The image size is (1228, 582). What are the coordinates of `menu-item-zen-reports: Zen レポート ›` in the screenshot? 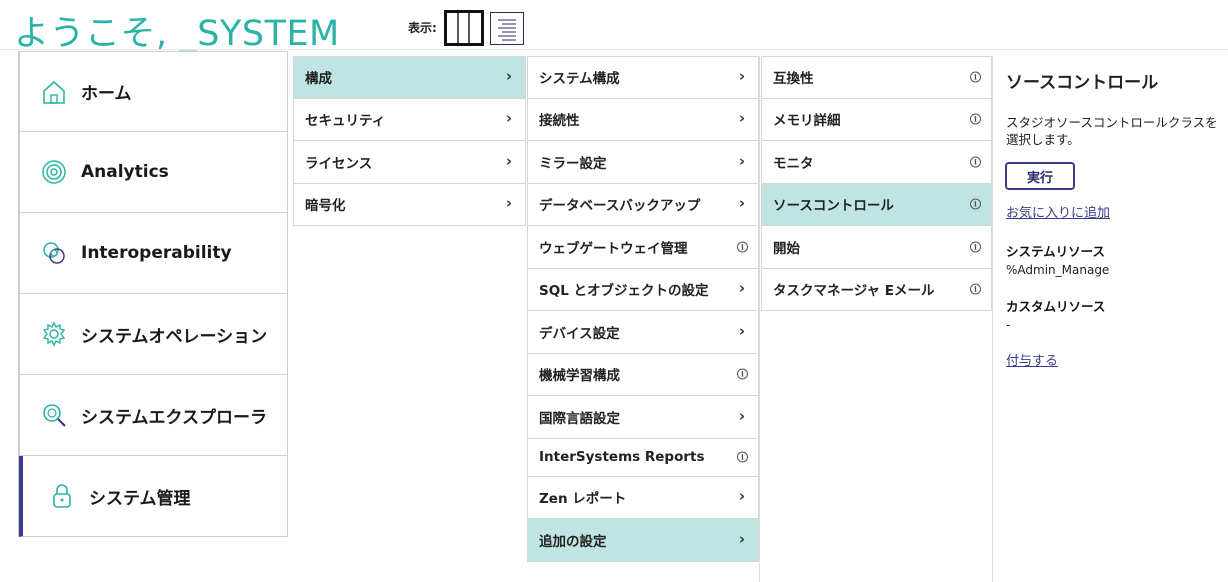 It's located at (643, 497).